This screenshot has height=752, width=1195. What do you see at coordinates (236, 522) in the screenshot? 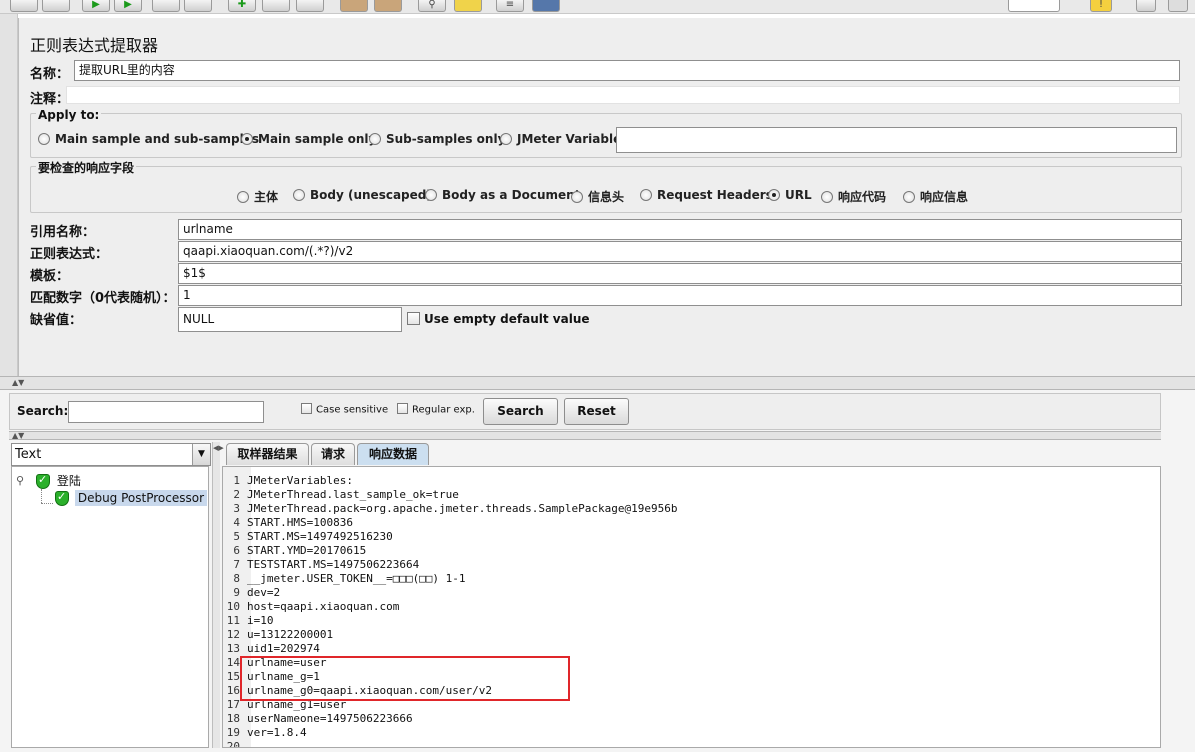
I see `line-number: 4` at bounding box center [236, 522].